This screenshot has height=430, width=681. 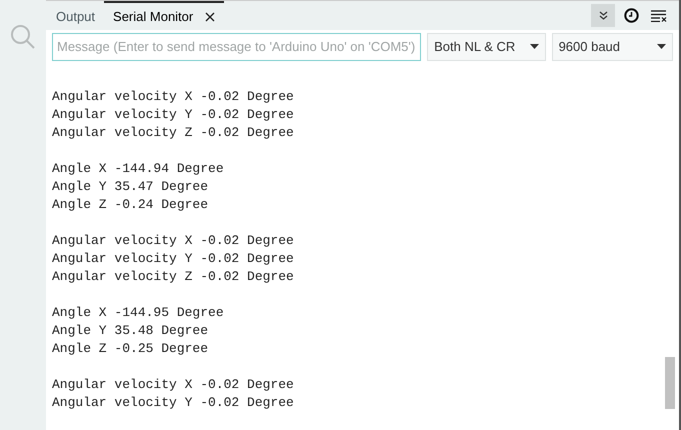 I want to click on clock-icon, so click(x=631, y=16).